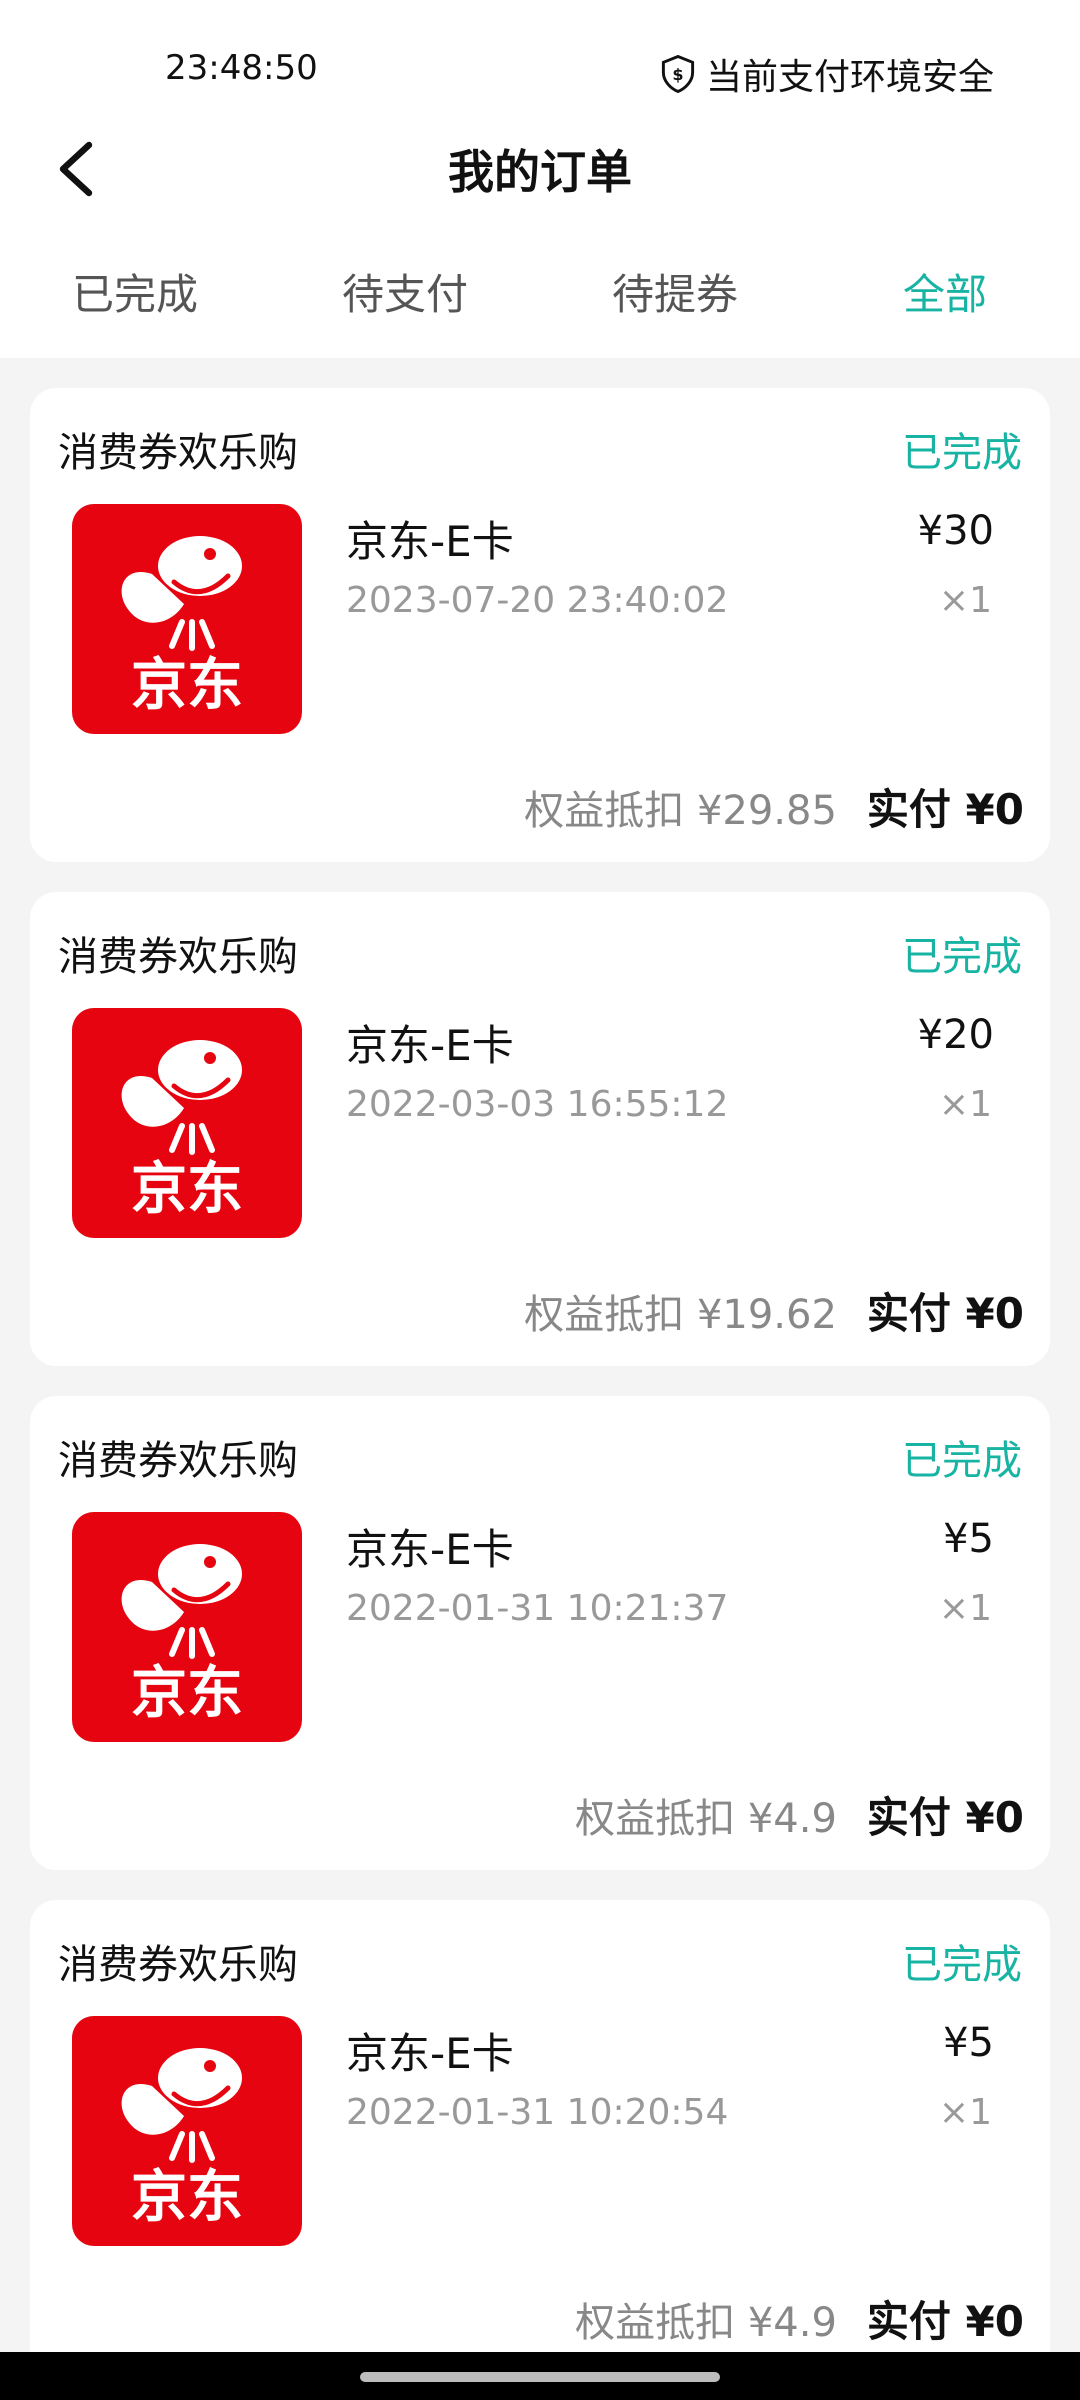  I want to click on tab-pending-payment: 待支付, so click(405, 295).